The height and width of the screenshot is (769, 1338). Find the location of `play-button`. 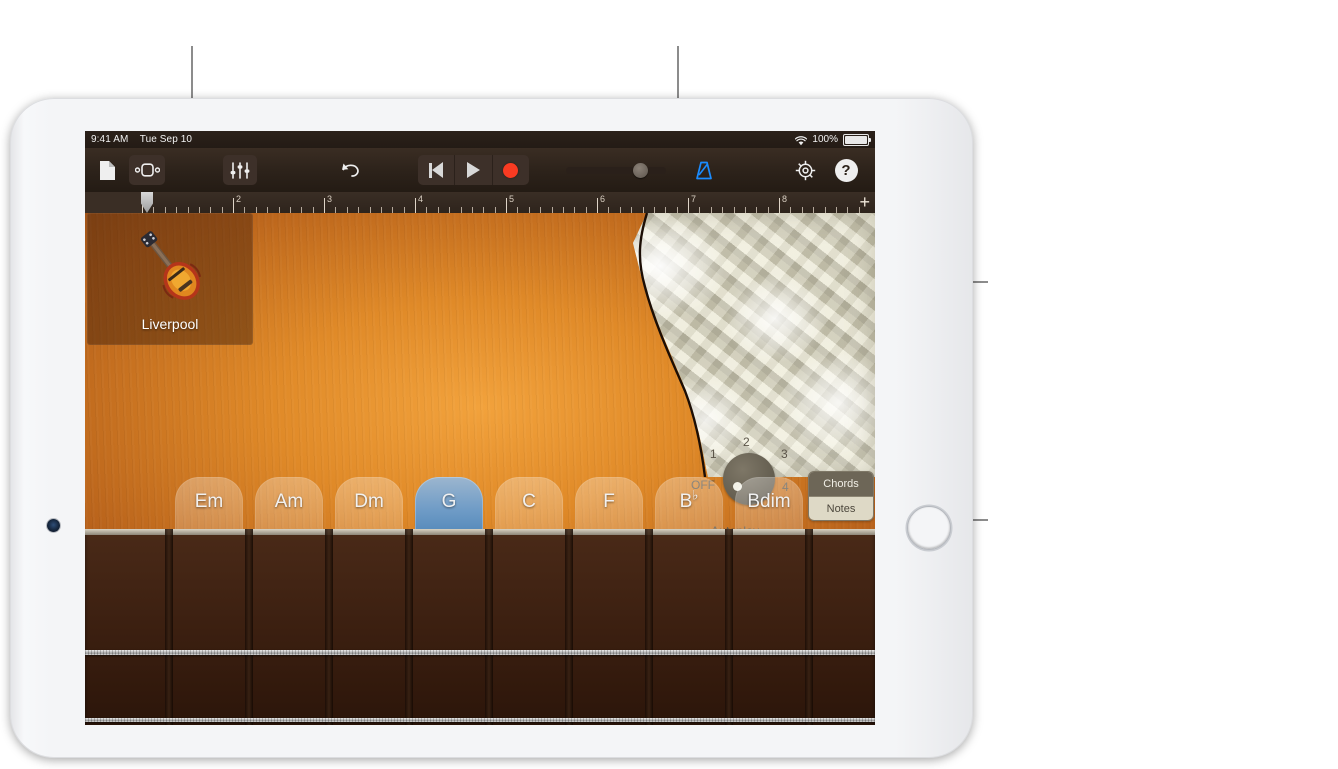

play-button is located at coordinates (473, 170).